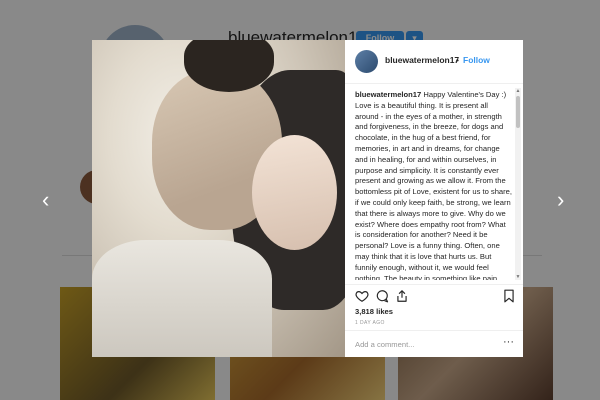  What do you see at coordinates (420, 344) in the screenshot?
I see `comment-input` at bounding box center [420, 344].